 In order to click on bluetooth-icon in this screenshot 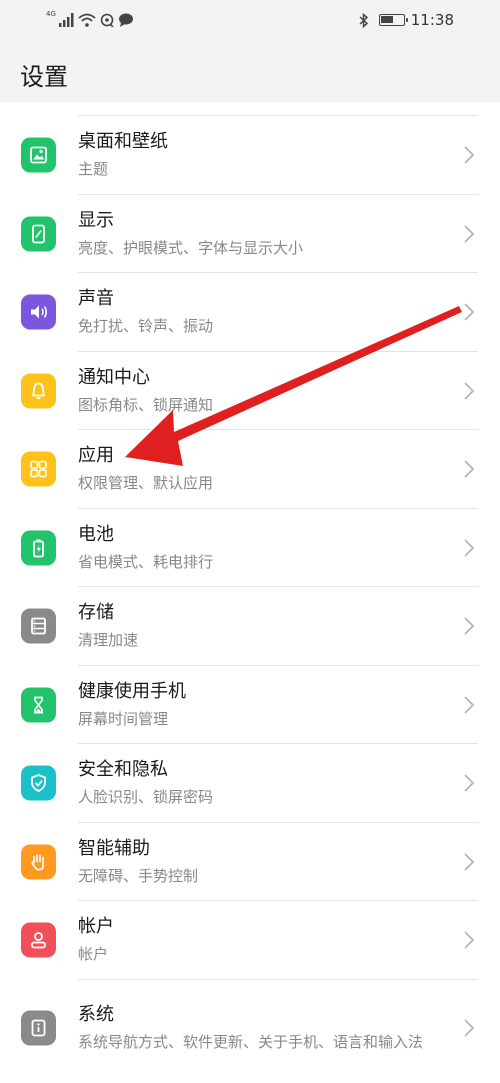, I will do `click(363, 20)`.